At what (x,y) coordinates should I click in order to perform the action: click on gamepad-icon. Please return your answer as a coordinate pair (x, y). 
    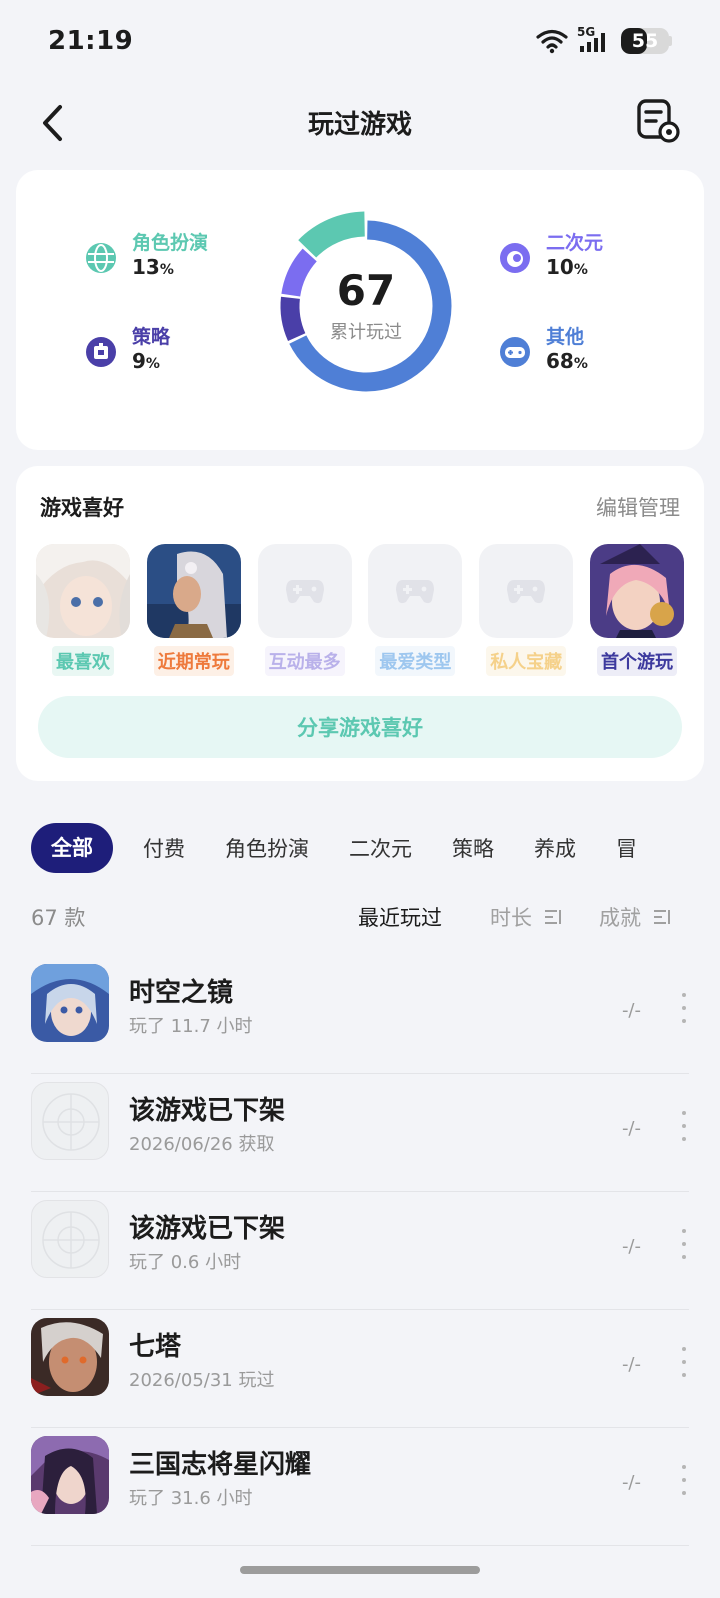
    Looking at the image, I should click on (515, 352).